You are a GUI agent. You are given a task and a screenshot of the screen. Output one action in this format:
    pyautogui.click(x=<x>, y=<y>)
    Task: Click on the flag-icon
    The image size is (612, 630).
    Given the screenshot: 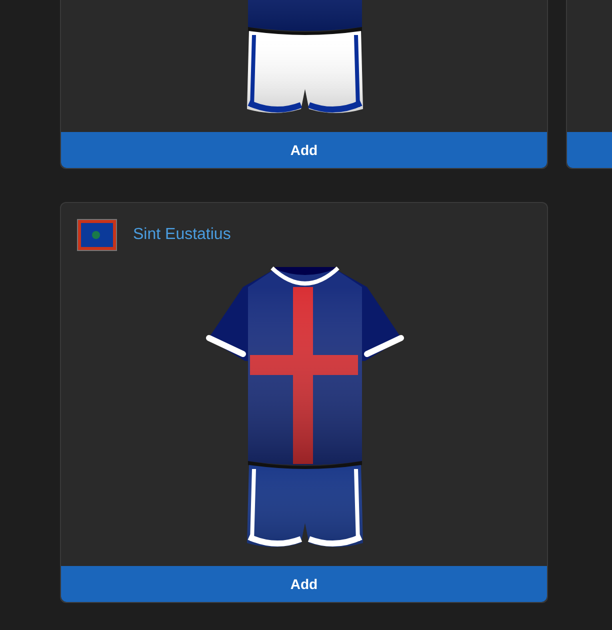 What is the action you would take?
    pyautogui.click(x=97, y=235)
    